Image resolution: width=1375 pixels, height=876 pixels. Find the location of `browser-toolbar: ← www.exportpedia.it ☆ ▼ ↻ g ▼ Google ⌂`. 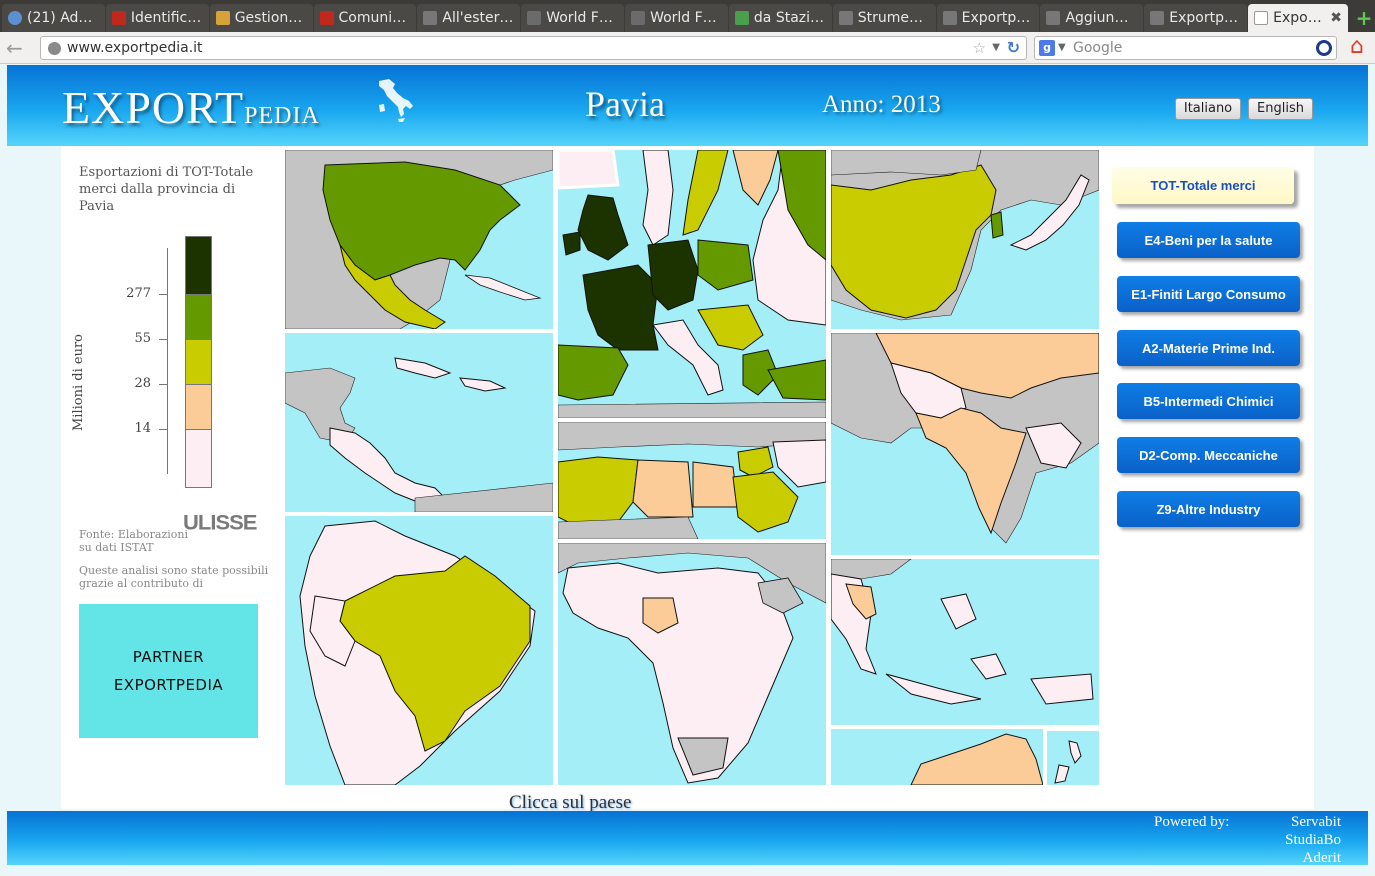

browser-toolbar: ← www.exportpedia.it ☆ ▼ ↻ g ▼ Google ⌂ is located at coordinates (687, 48).